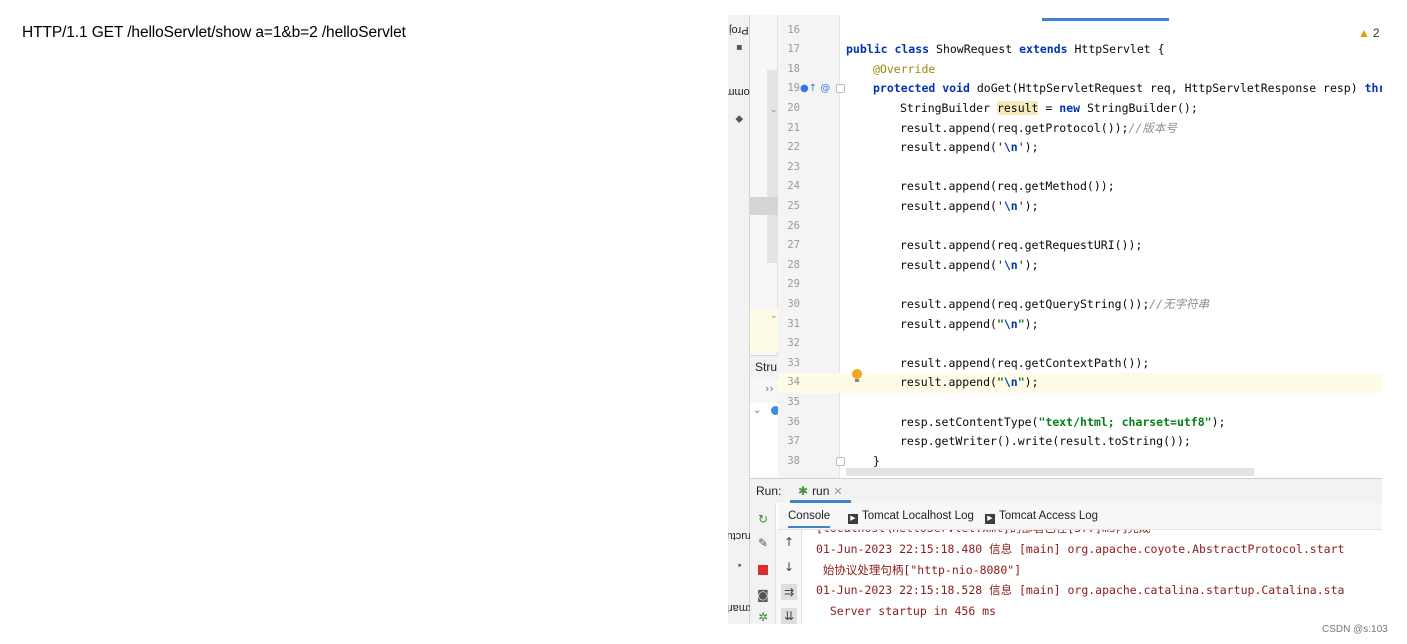 Image resolution: width=1407 pixels, height=644 pixels. What do you see at coordinates (904, 68) in the screenshot?
I see `code-text: @Override` at bounding box center [904, 68].